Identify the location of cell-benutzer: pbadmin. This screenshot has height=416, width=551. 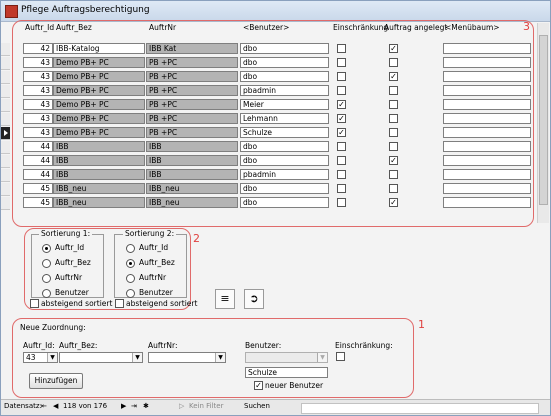
(284, 174).